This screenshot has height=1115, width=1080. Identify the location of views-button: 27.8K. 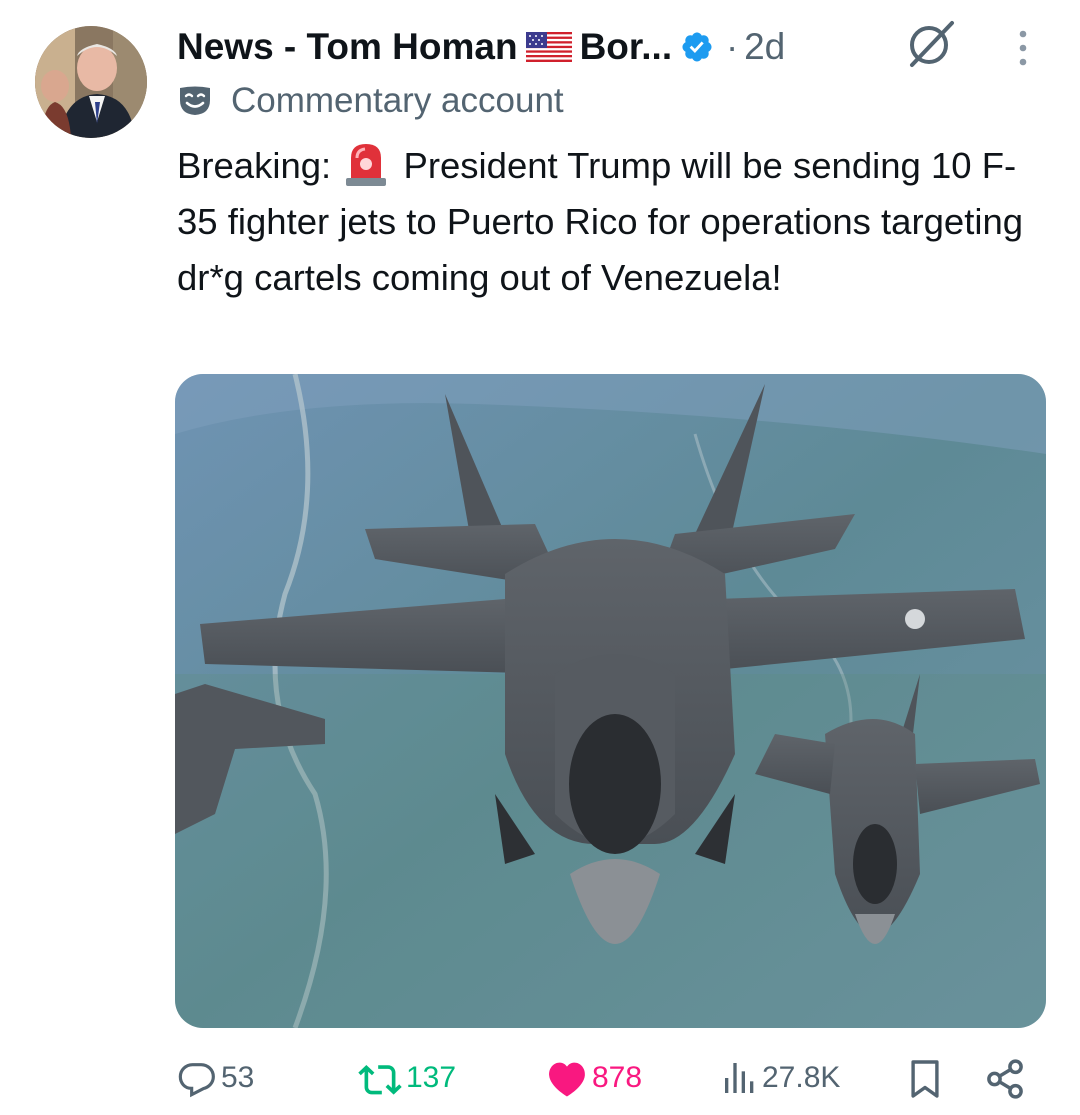
(781, 1078).